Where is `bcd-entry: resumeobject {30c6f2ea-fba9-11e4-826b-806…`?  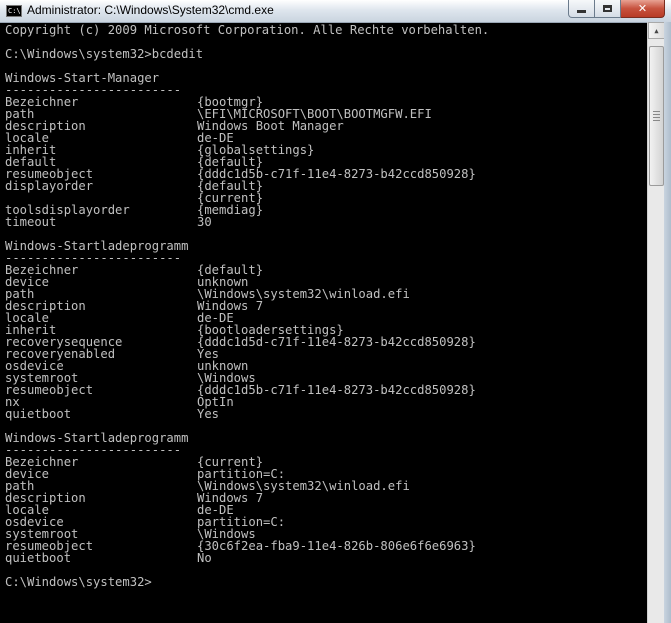 bcd-entry: resumeobject {30c6f2ea-fba9-11e4-826b-806… is located at coordinates (324, 546).